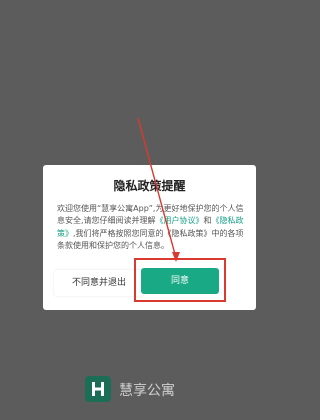 This screenshot has width=320, height=420. Describe the element at coordinates (98, 389) in the screenshot. I see `h-logo-icon` at that location.